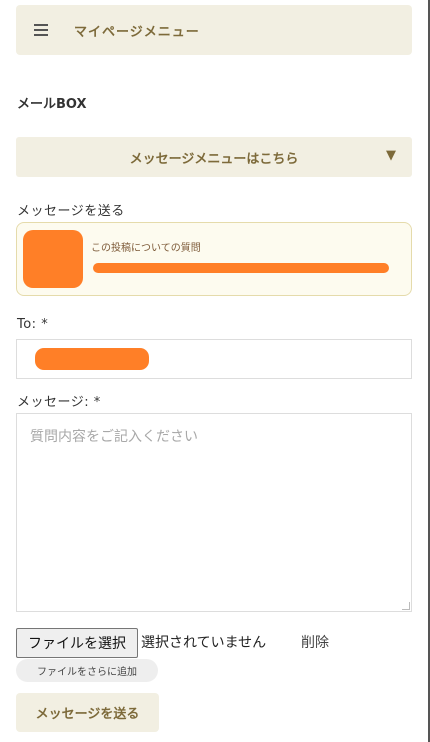  What do you see at coordinates (137, 32) in the screenshot?
I see `mypage-menu-title: マイページメニュー` at bounding box center [137, 32].